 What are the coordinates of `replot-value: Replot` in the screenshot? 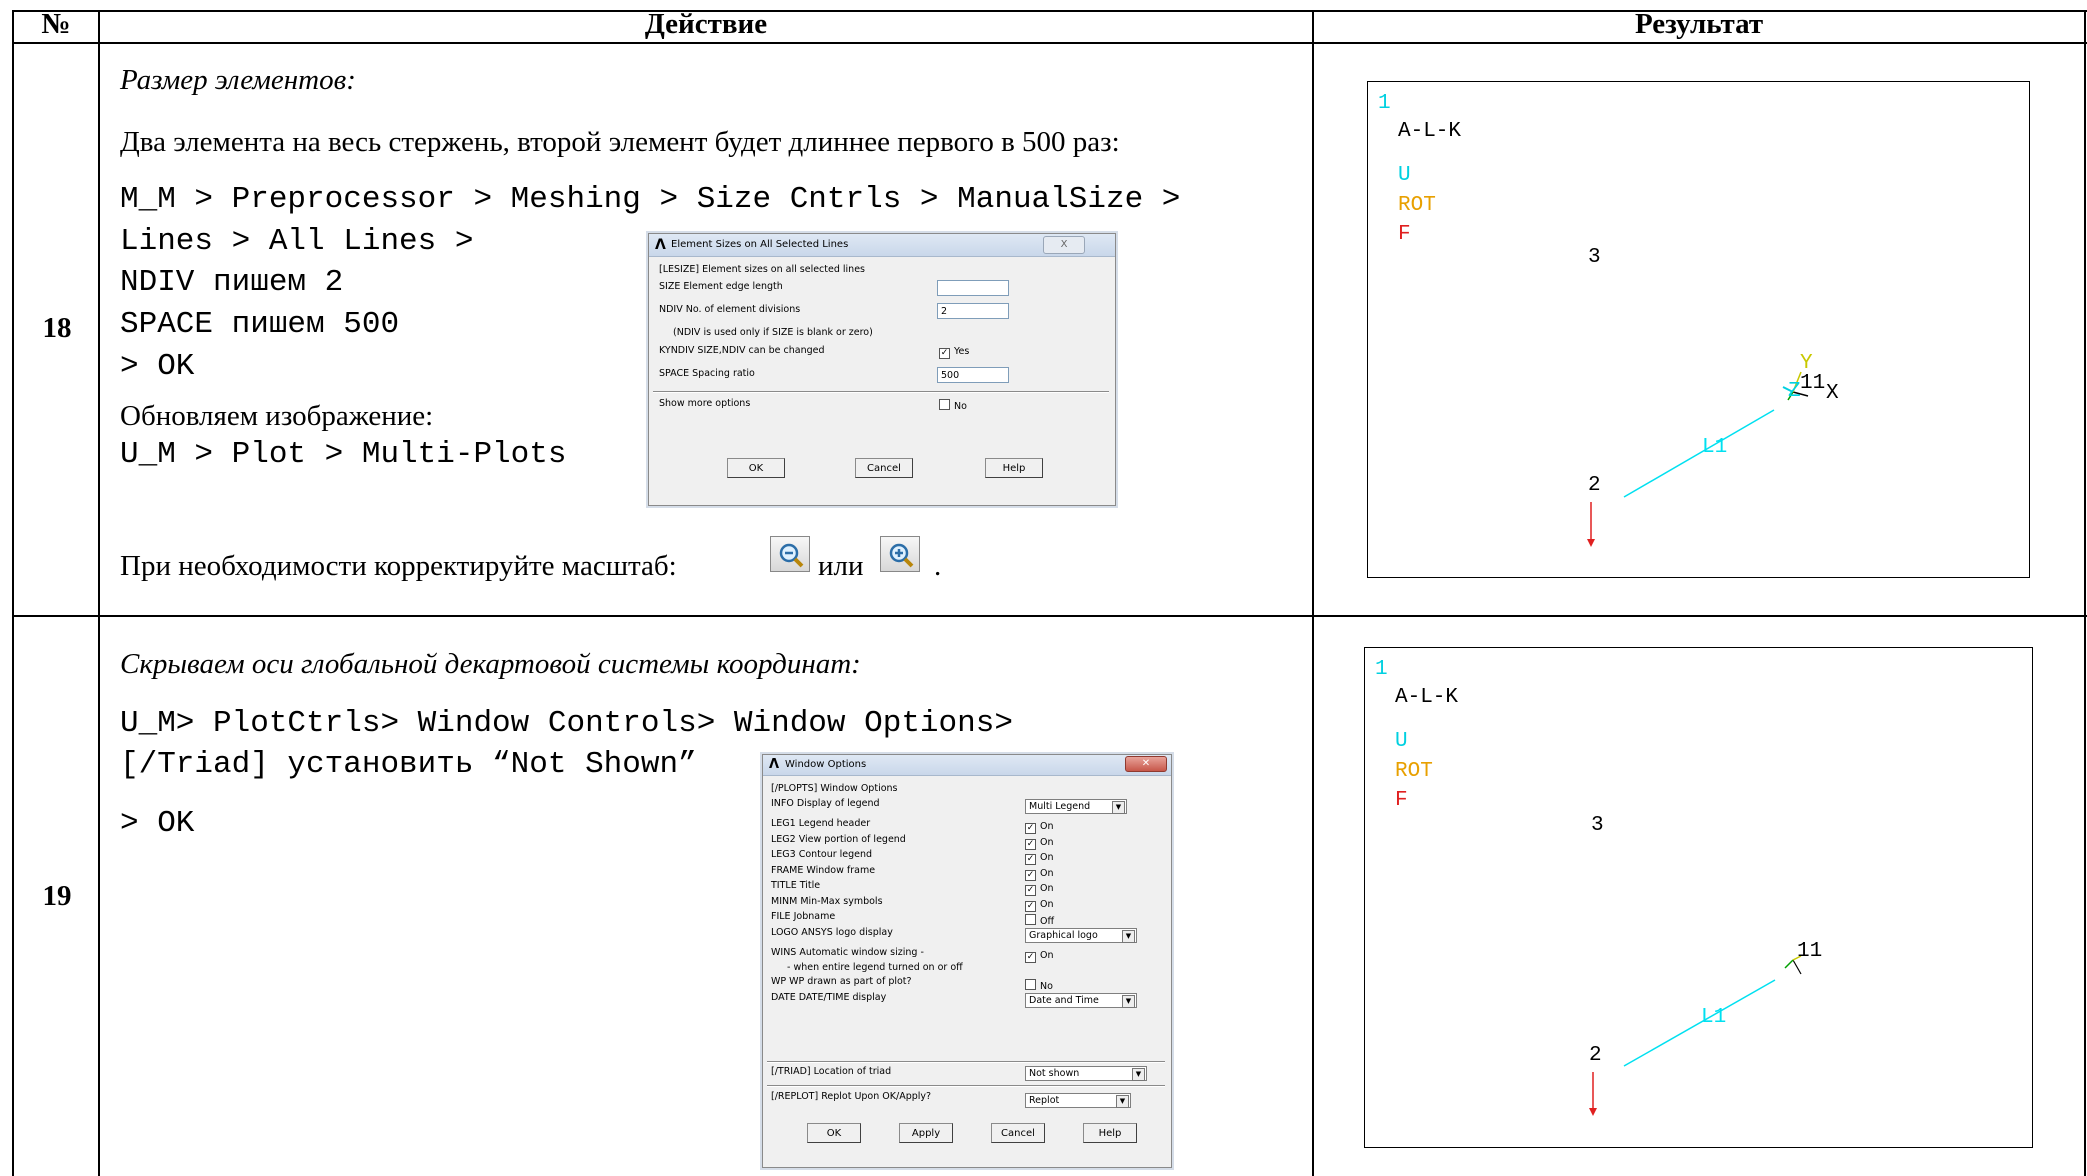 It's located at (1044, 1100).